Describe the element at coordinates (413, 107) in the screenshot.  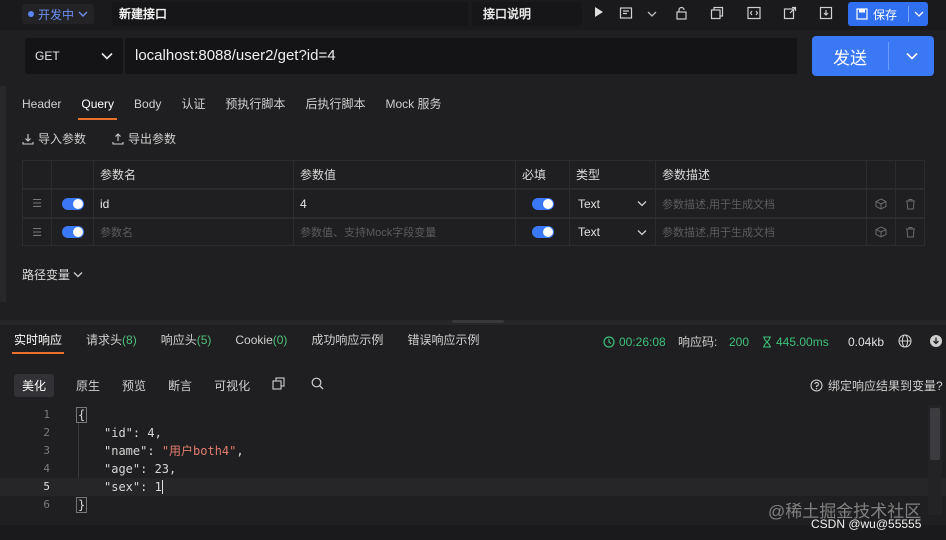
I see `tab-mock-service: Mock 服务` at that location.